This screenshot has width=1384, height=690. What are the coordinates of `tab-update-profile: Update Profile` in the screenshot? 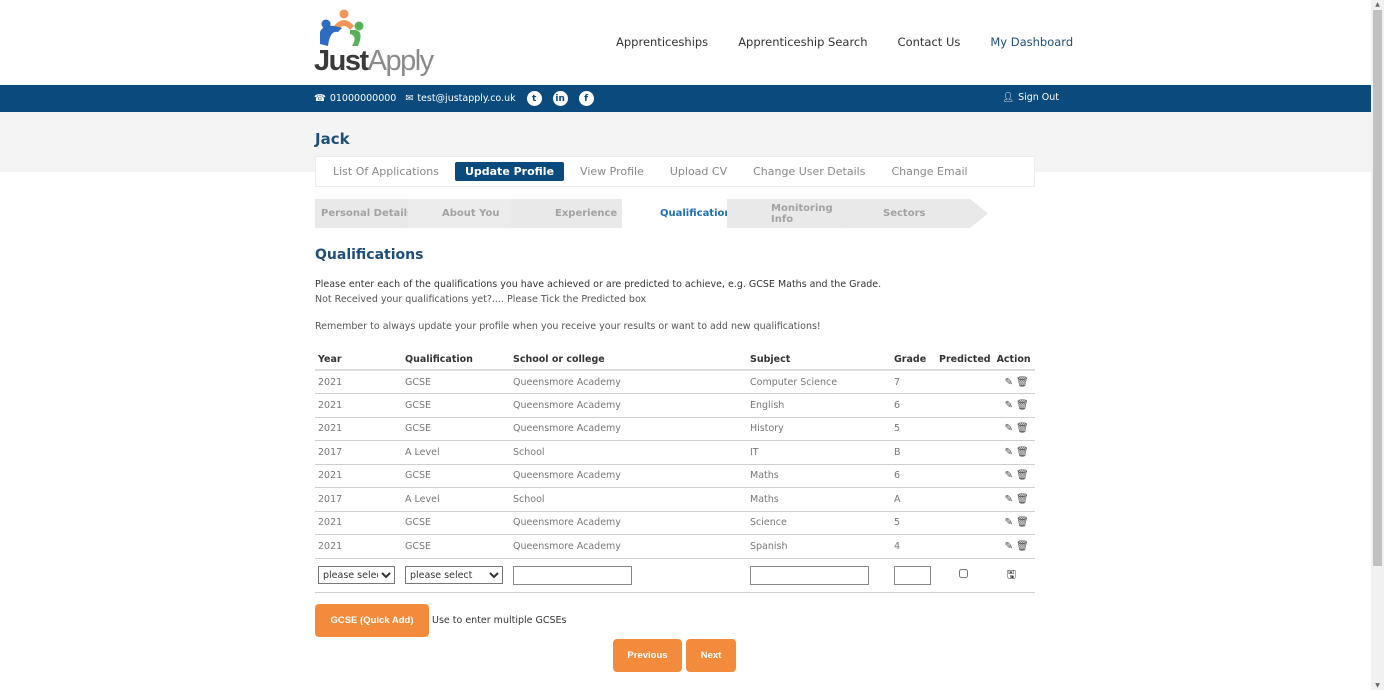 It's located at (509, 171).